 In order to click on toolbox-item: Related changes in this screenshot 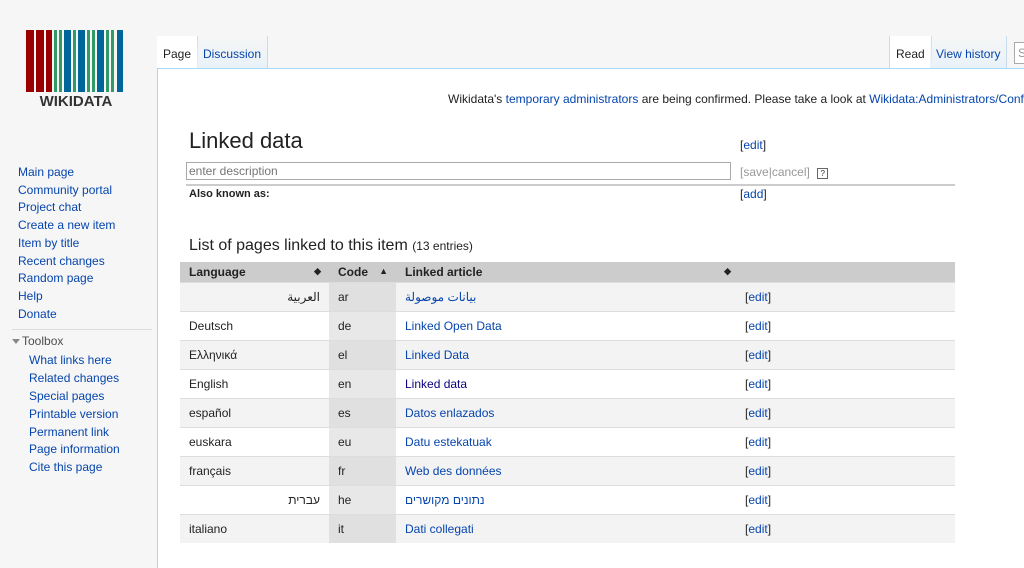, I will do `click(93, 379)`.